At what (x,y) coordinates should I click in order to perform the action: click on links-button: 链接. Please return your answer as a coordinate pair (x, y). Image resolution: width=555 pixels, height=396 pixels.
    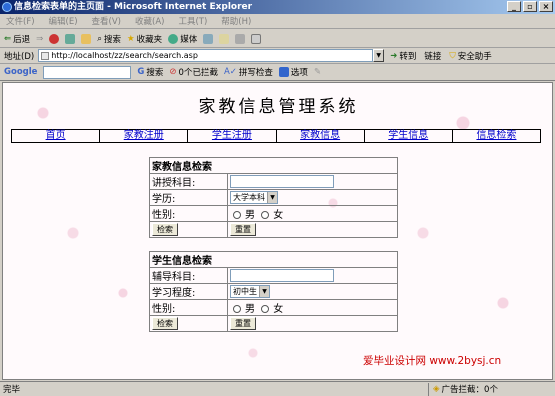
    Looking at the image, I should click on (432, 56).